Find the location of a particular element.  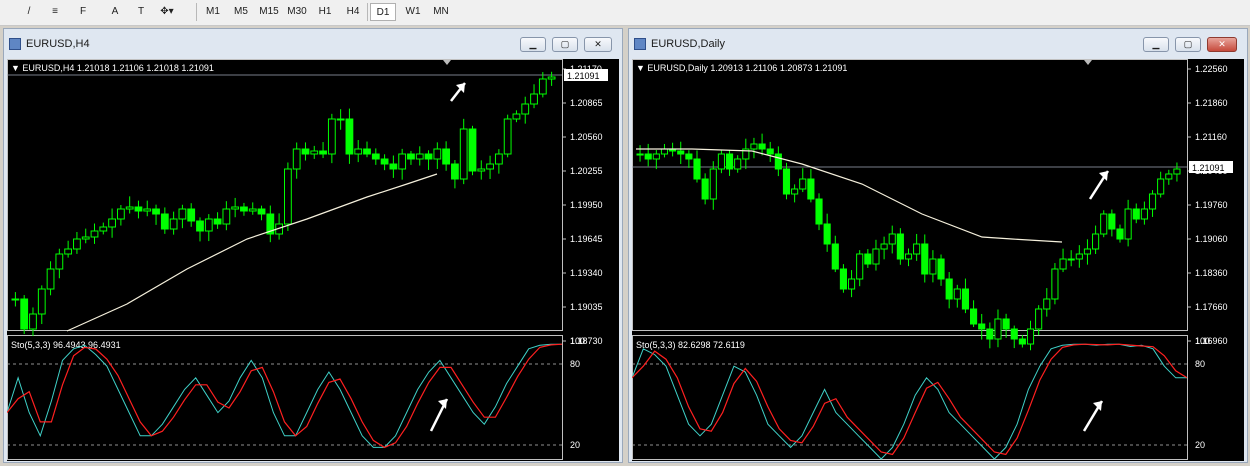

sto-level-label: 100 is located at coordinates (577, 341).